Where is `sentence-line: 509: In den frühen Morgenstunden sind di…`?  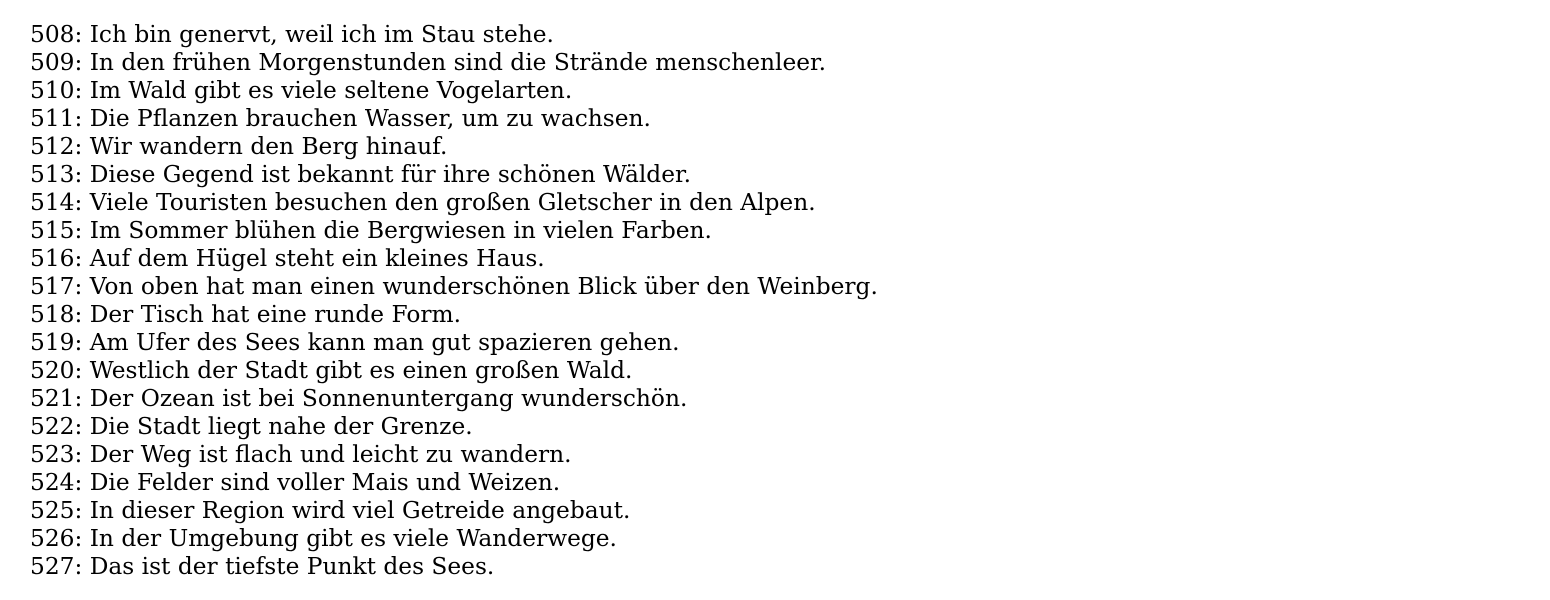 sentence-line: 509: In den frühen Morgenstunden sind di… is located at coordinates (428, 62).